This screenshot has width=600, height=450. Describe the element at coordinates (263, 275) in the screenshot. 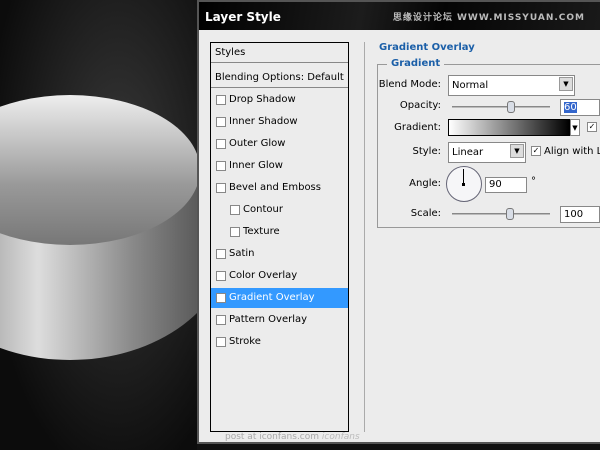

I see `list-item-label: Color Overlay` at that location.